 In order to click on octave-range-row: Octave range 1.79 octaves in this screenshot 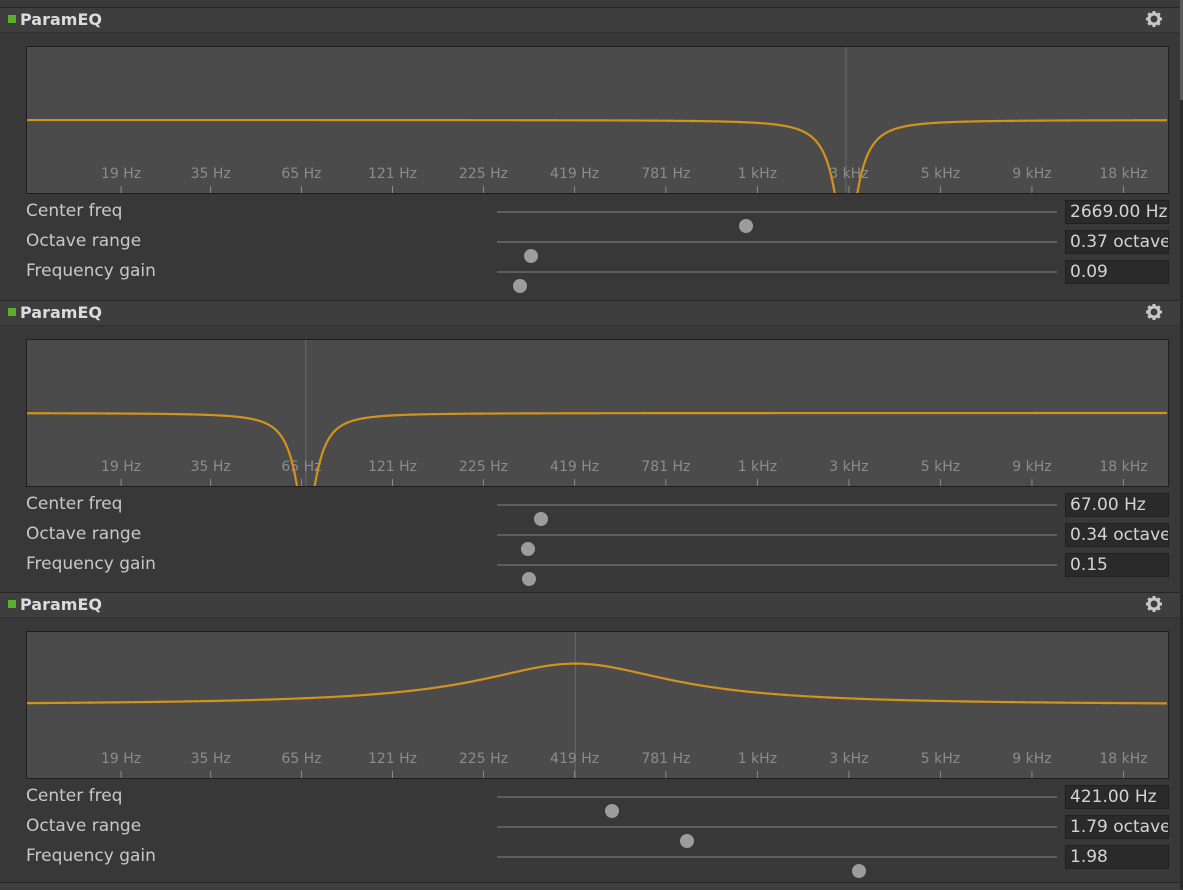, I will do `click(590, 830)`.